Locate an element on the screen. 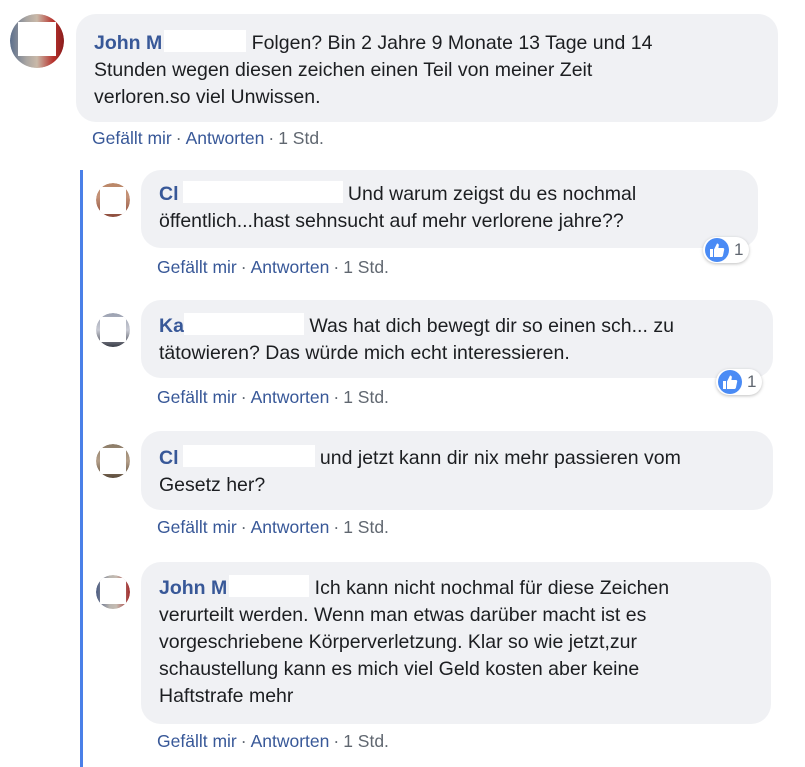  reply-text-line1: Ich kann nicht nochmal für diese Zeichen is located at coordinates (492, 588).